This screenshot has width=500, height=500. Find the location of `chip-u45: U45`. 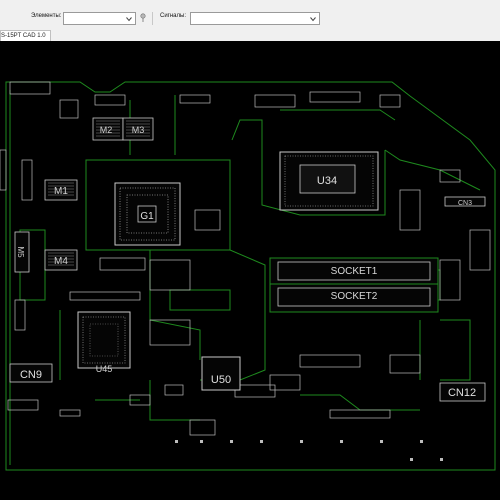

chip-u45: U45 is located at coordinates (104, 342).